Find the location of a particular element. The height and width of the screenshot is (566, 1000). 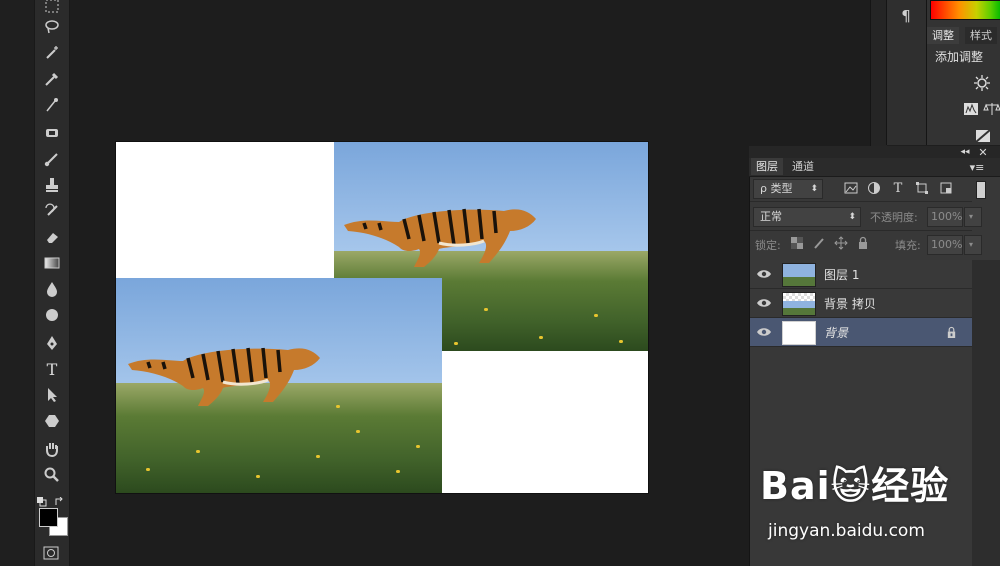

layer-lock-icon is located at coordinates (951, 332).